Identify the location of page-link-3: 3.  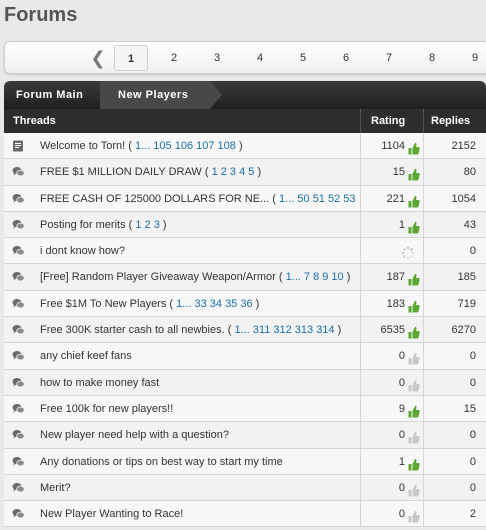
(217, 58).